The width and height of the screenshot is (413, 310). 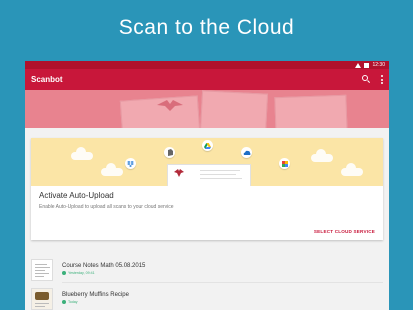 What do you see at coordinates (47, 79) in the screenshot?
I see `app-title: Scanbot` at bounding box center [47, 79].